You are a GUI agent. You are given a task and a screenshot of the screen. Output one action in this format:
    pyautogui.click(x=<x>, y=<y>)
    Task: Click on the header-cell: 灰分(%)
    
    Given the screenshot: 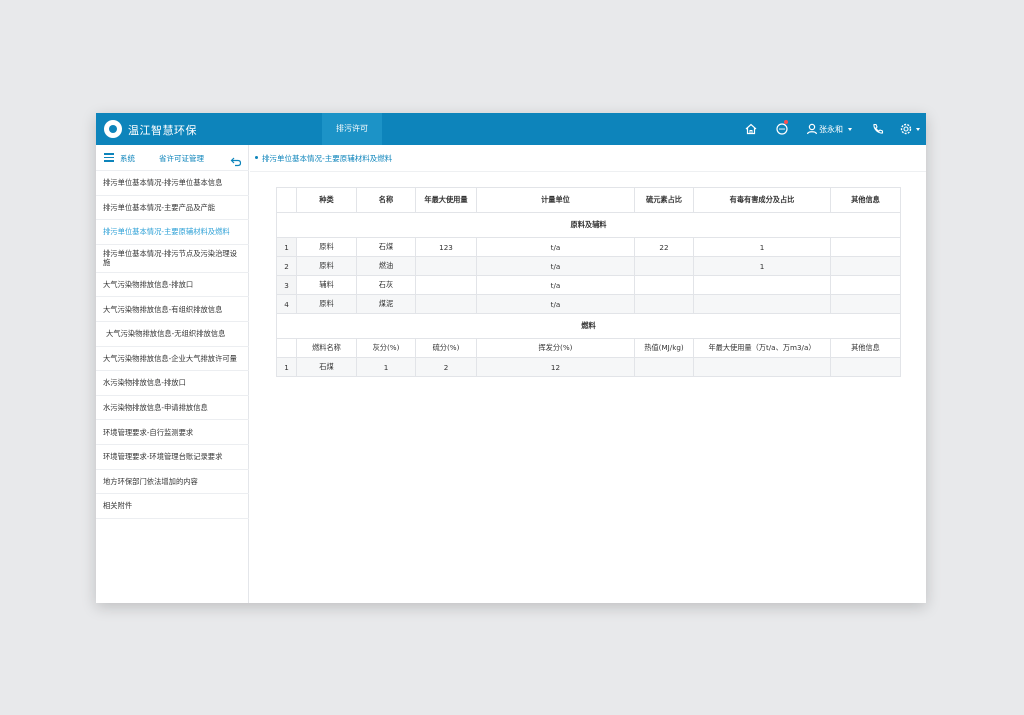 What is the action you would take?
    pyautogui.click(x=386, y=348)
    